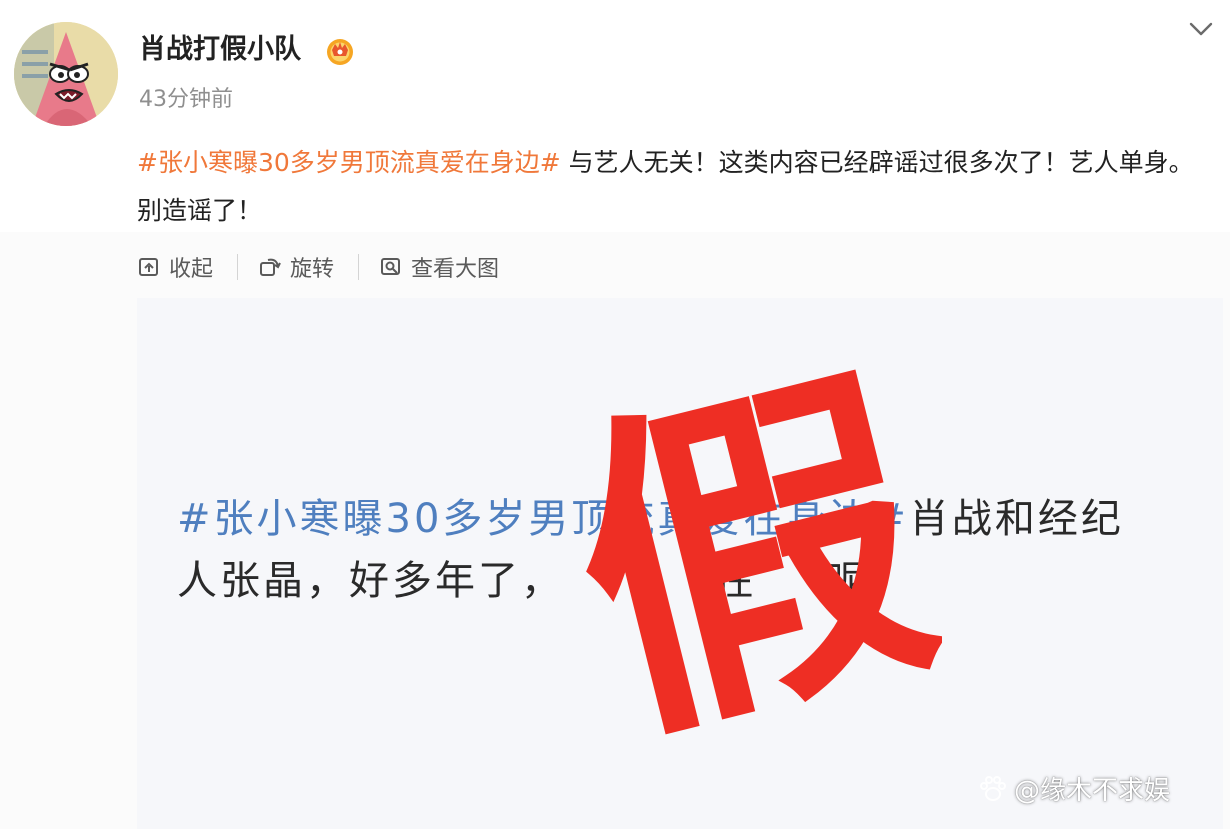 This screenshot has height=829, width=1230. What do you see at coordinates (349, 162) in the screenshot?
I see `post-hashtag-link: #张小寒曝30多岁男顶流真爱在身边#` at bounding box center [349, 162].